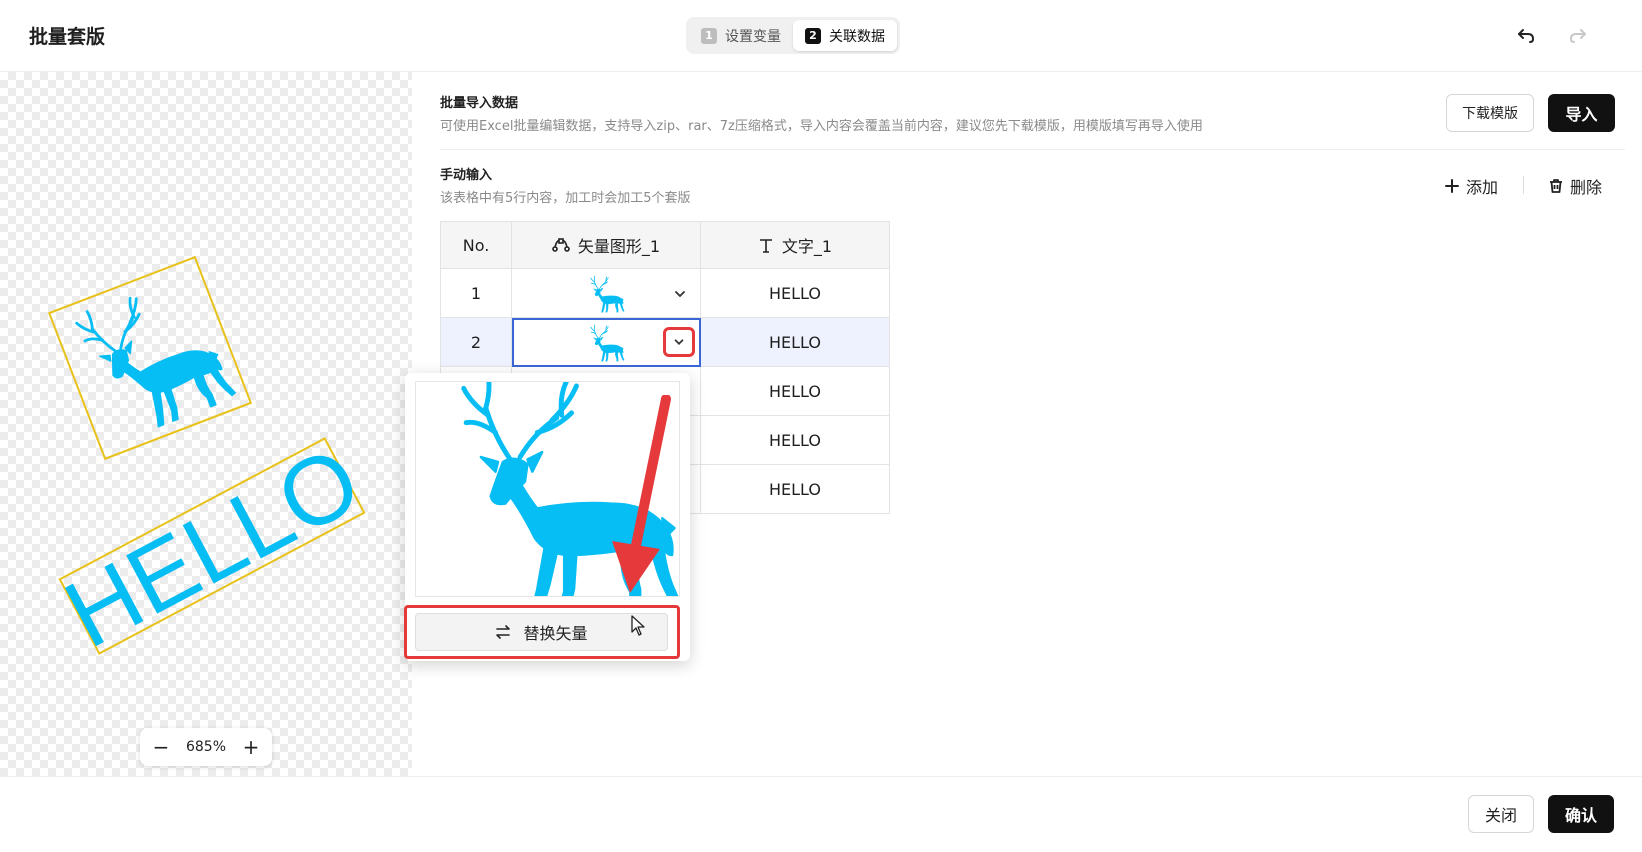 The image size is (1642, 852). What do you see at coordinates (555, 633) in the screenshot?
I see `replace-vector-label: 替换矢量` at bounding box center [555, 633].